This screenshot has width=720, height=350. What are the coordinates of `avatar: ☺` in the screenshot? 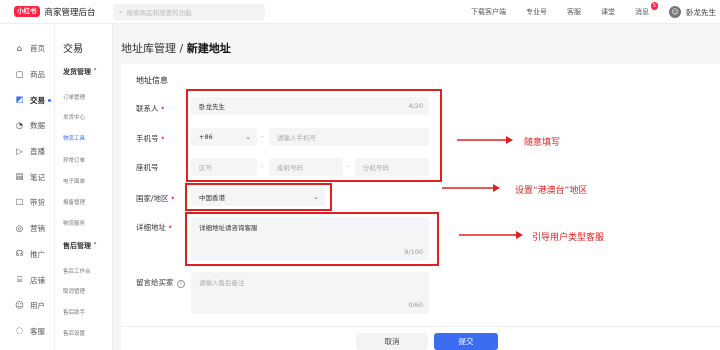 It's located at (675, 12).